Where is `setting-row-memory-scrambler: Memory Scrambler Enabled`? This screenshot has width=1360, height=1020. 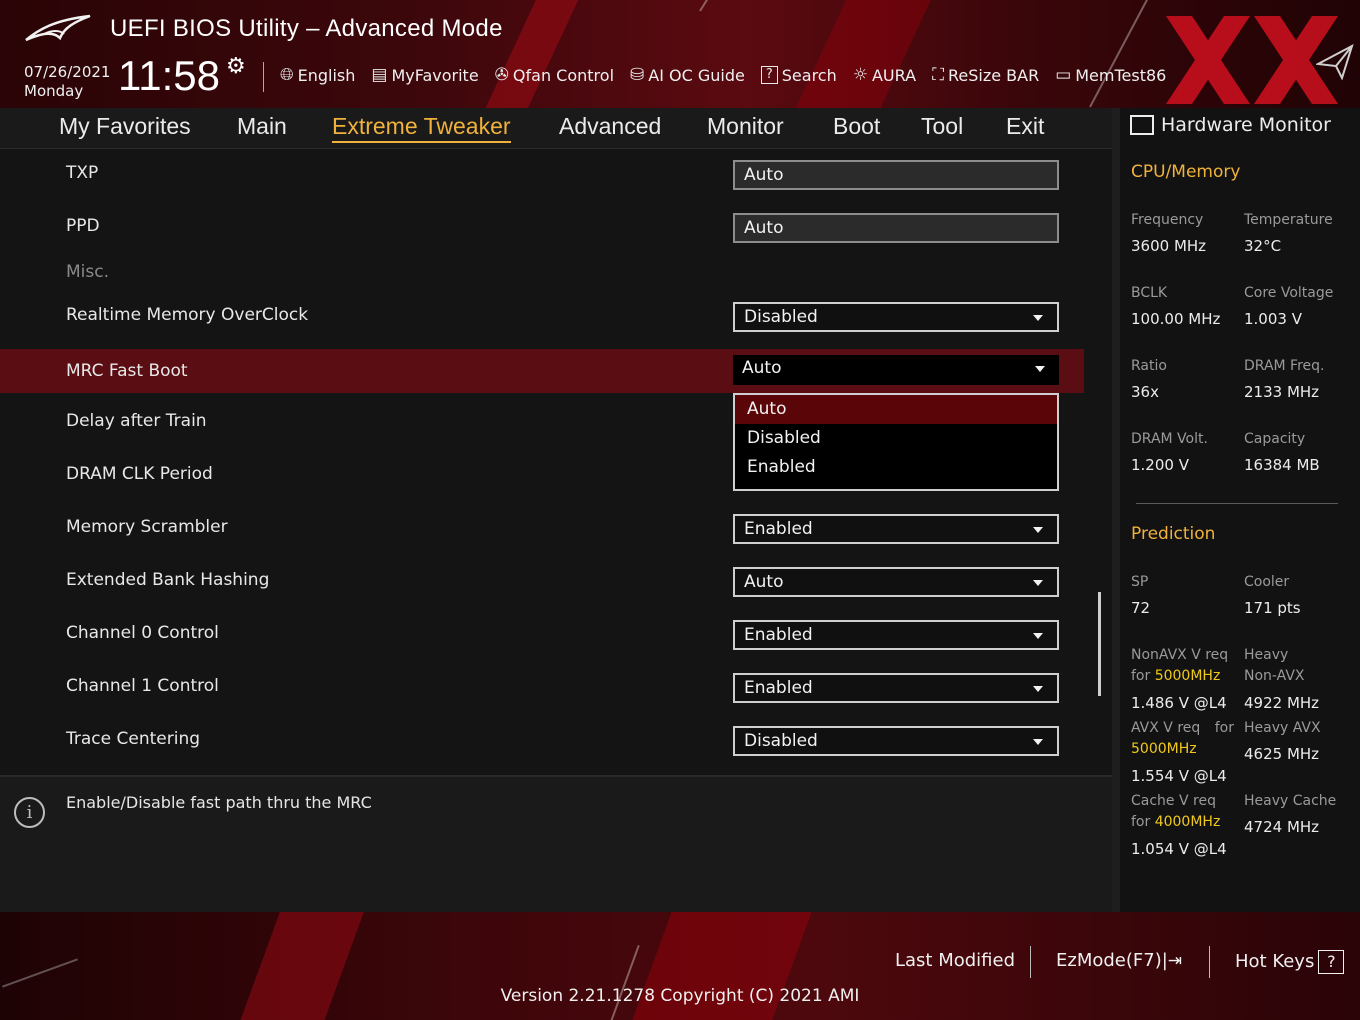
setting-row-memory-scrambler: Memory Scrambler Enabled is located at coordinates (542, 527).